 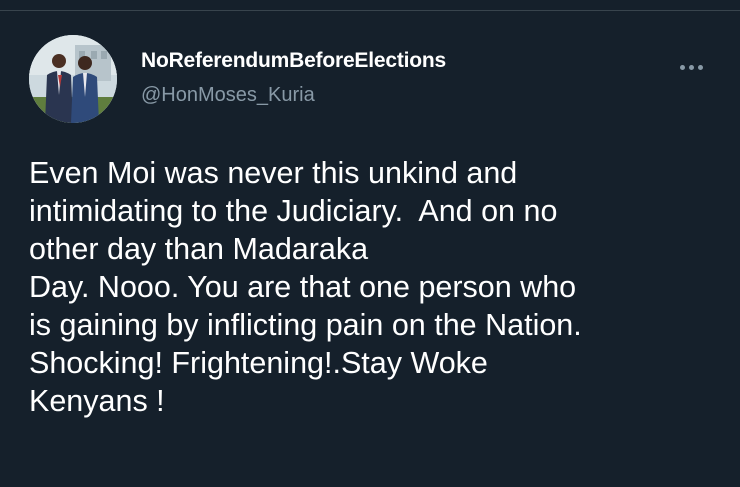 What do you see at coordinates (303, 287) in the screenshot?
I see `tweet-text-line: Day. Nooo. You are that one person who` at bounding box center [303, 287].